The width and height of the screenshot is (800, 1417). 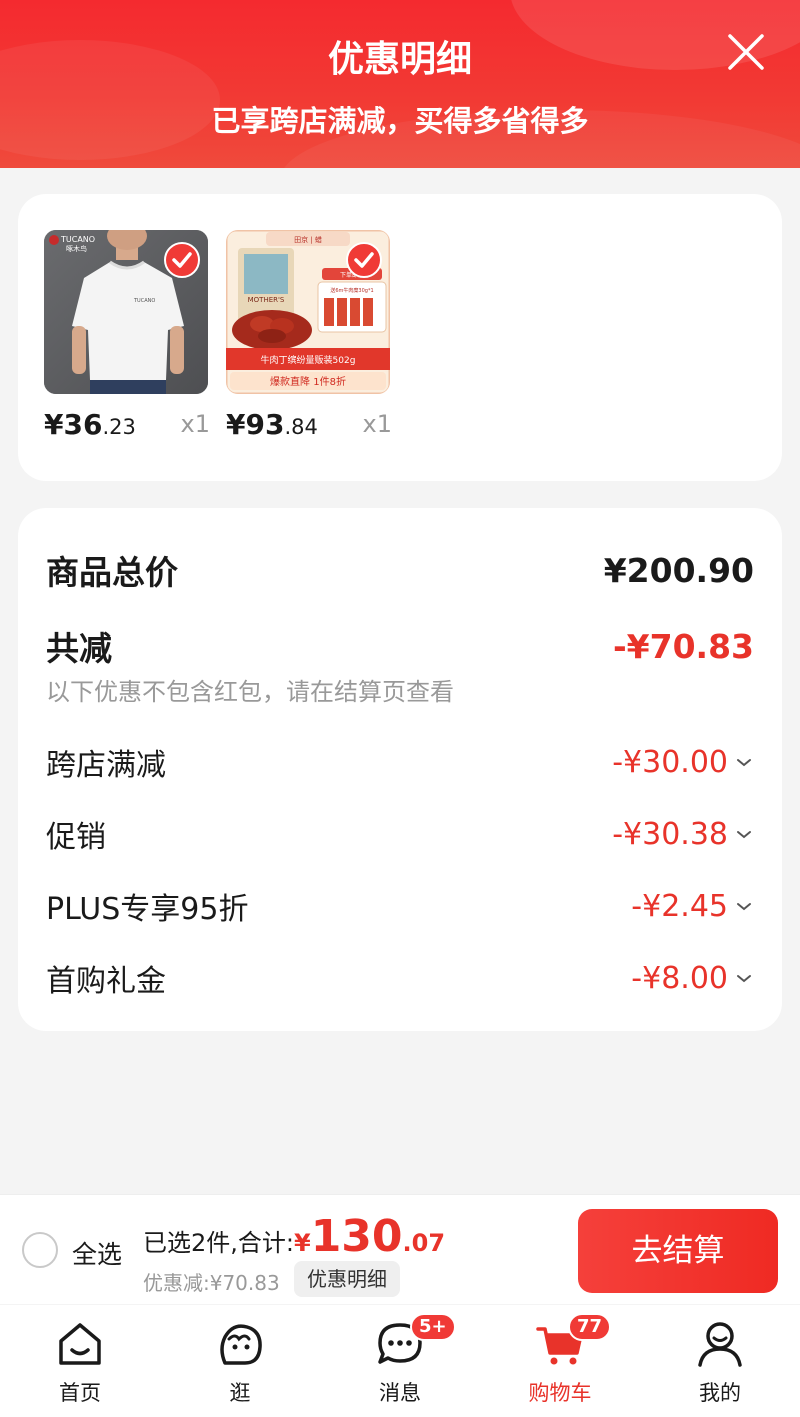 What do you see at coordinates (670, 834) in the screenshot?
I see `discount-value: -¥30.38` at bounding box center [670, 834].